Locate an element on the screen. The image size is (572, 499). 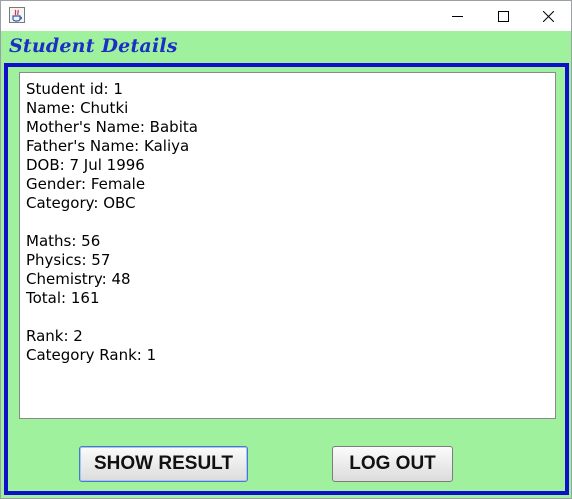
maximize-button is located at coordinates (503, 16).